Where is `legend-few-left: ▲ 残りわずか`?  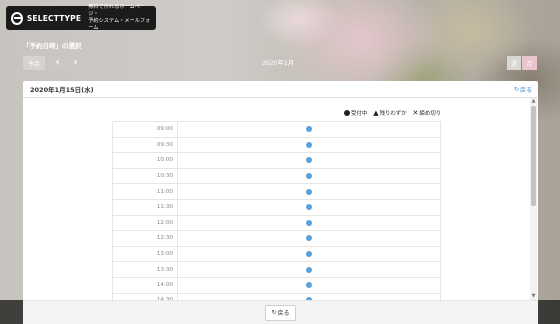 legend-few-left: ▲ 残りわずか is located at coordinates (389, 113).